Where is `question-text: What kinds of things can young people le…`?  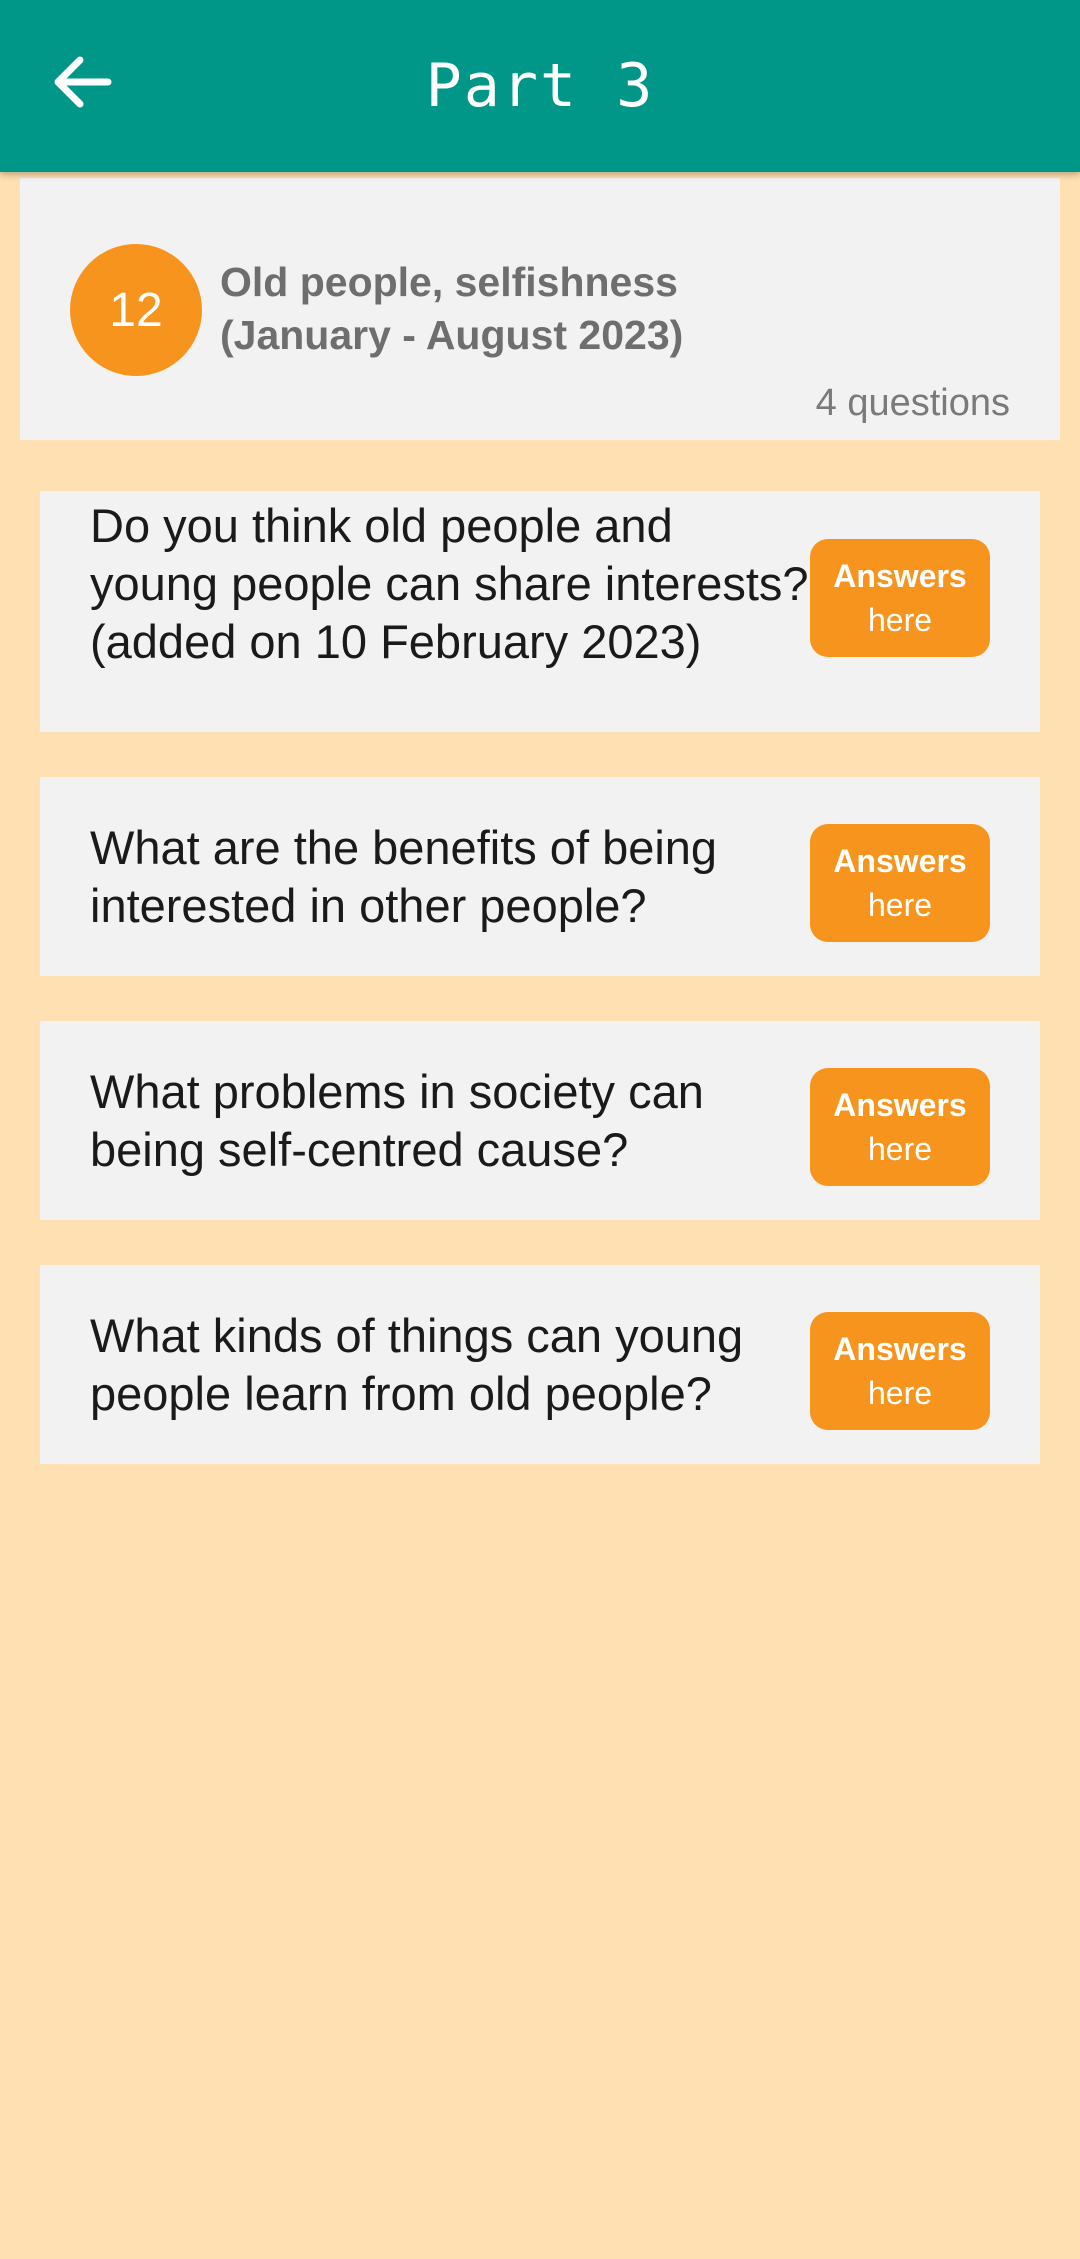
question-text: What kinds of things can young people le… is located at coordinates (417, 1364).